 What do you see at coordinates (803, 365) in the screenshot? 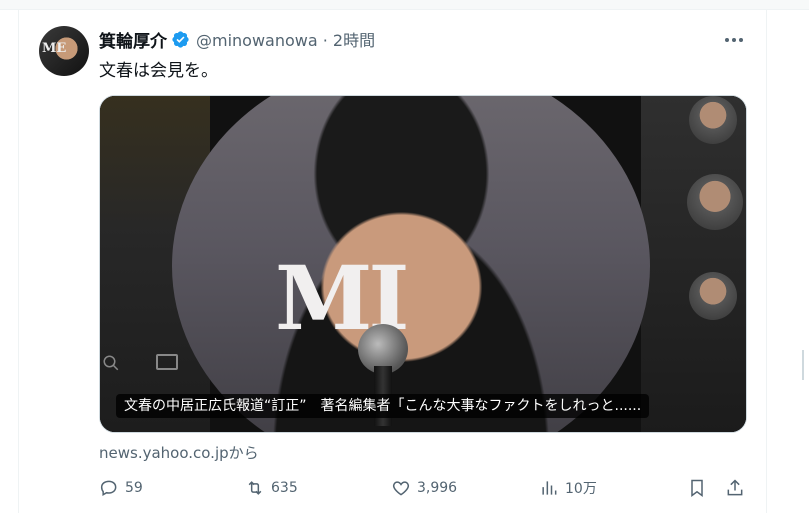
I see `page-scrollbar` at bounding box center [803, 365].